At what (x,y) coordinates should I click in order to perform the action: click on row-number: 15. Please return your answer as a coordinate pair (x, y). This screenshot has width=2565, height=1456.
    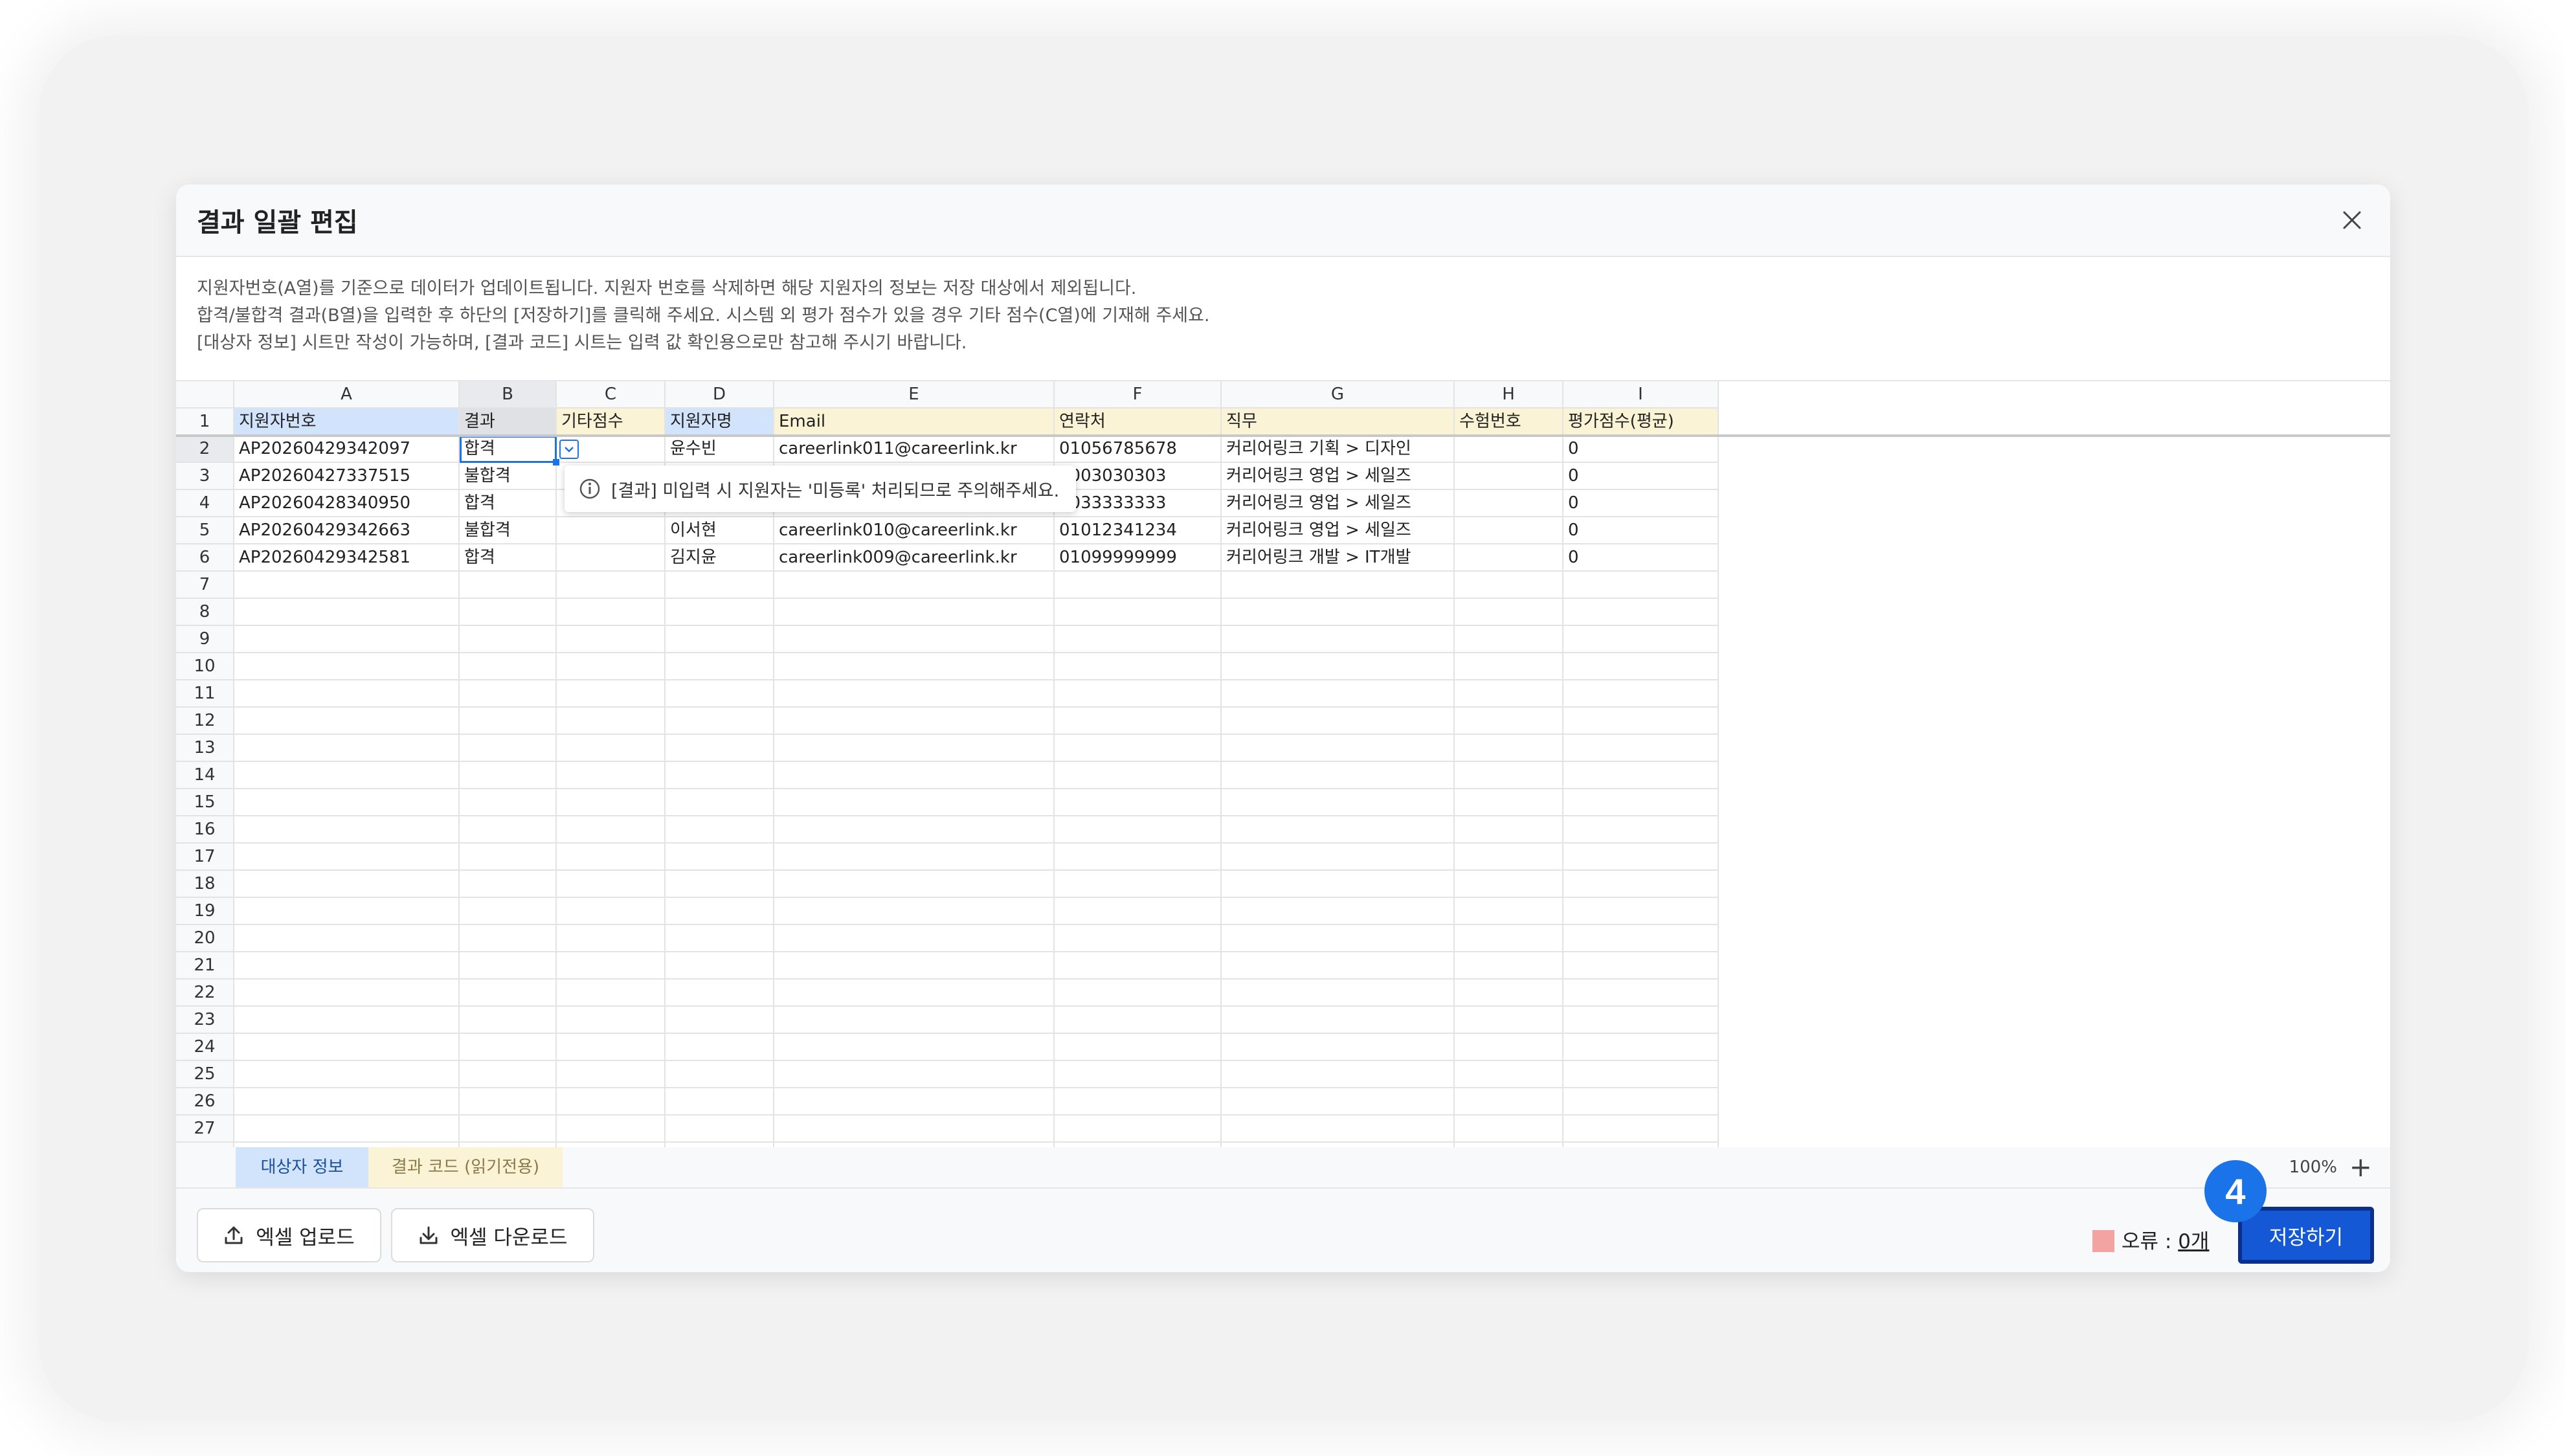
    Looking at the image, I should click on (205, 802).